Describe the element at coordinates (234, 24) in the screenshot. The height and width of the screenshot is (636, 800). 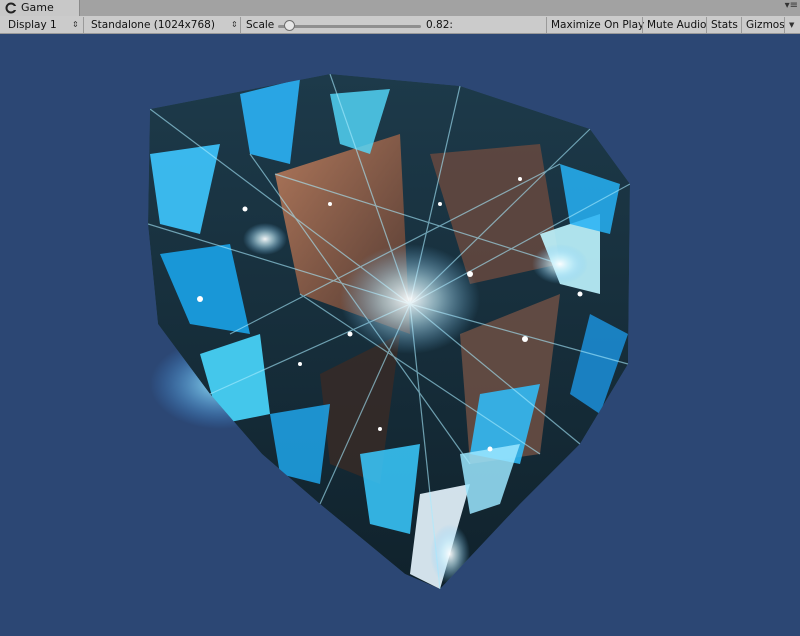
I see `resolution-dropdown-arrows-icon: ⇕` at that location.